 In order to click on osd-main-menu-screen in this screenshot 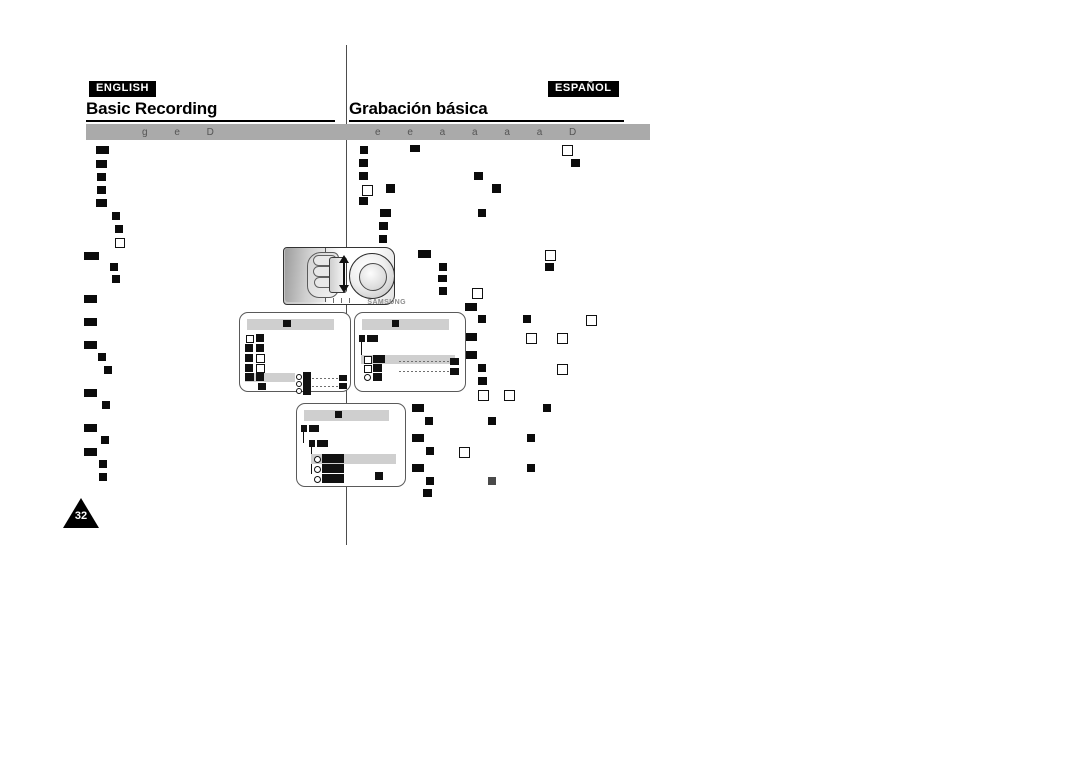, I will do `click(295, 353)`.